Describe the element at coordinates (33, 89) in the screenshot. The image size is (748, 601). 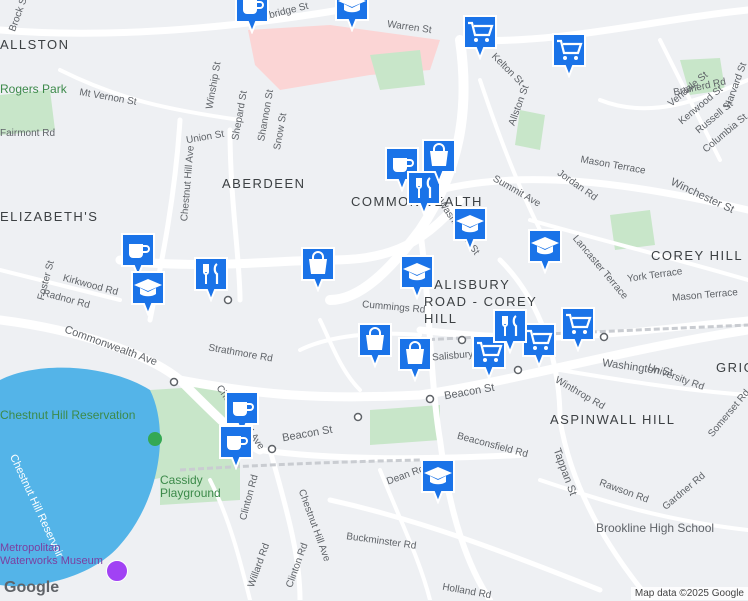
I see `park-label-rogers: Rogers Park` at that location.